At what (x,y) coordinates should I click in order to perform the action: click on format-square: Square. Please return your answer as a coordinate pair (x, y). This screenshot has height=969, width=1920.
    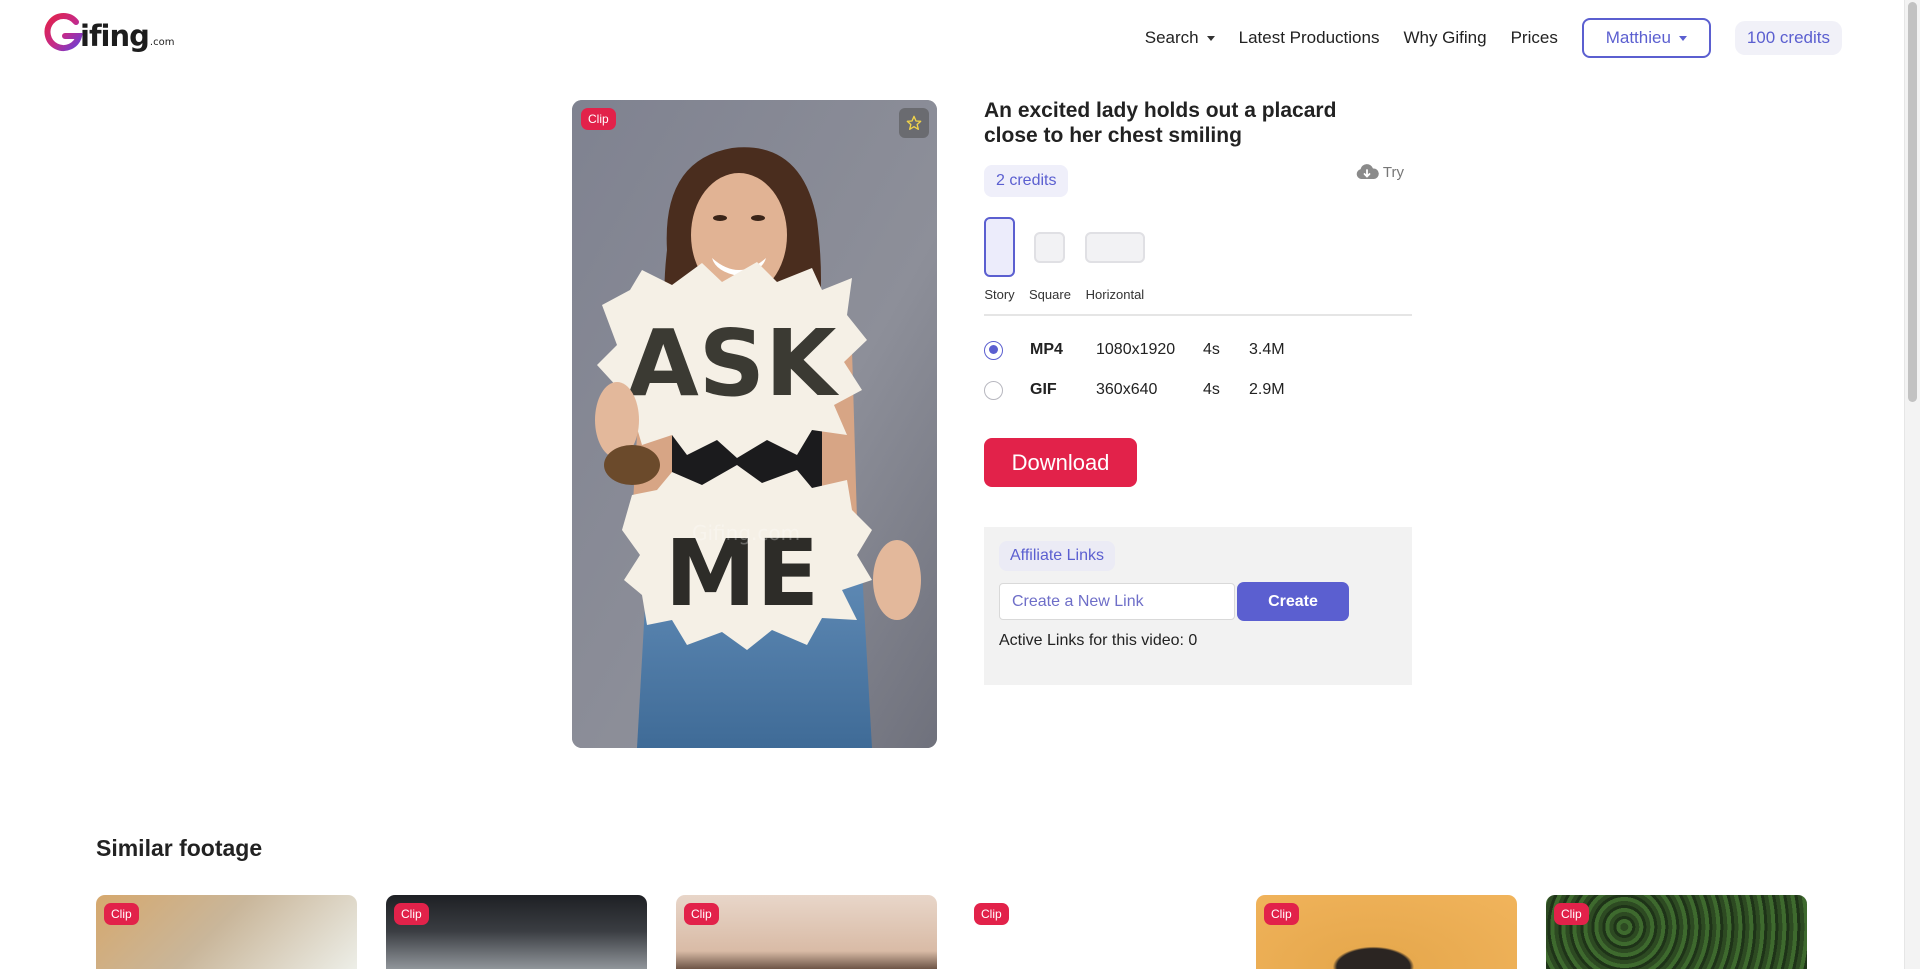
    Looking at the image, I should click on (1050, 259).